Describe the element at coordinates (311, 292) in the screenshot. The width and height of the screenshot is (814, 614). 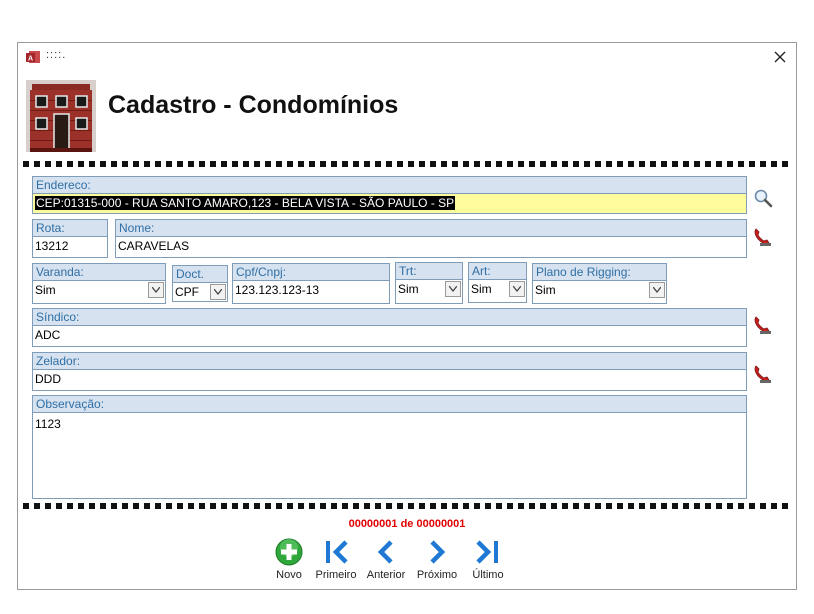
I see `cpf-cnpj-input: 123.123.123-13` at that location.